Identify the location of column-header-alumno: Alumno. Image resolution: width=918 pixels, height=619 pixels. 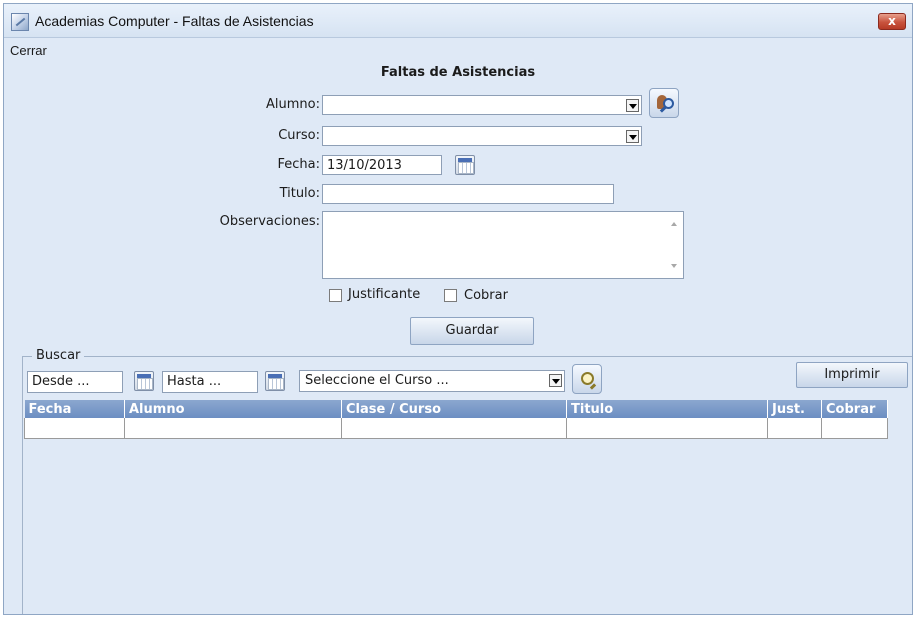
(233, 409).